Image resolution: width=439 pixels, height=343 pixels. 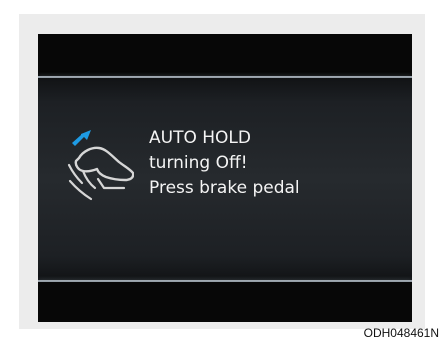 I want to click on foot-on-brake-pedal-icon, so click(x=98, y=168).